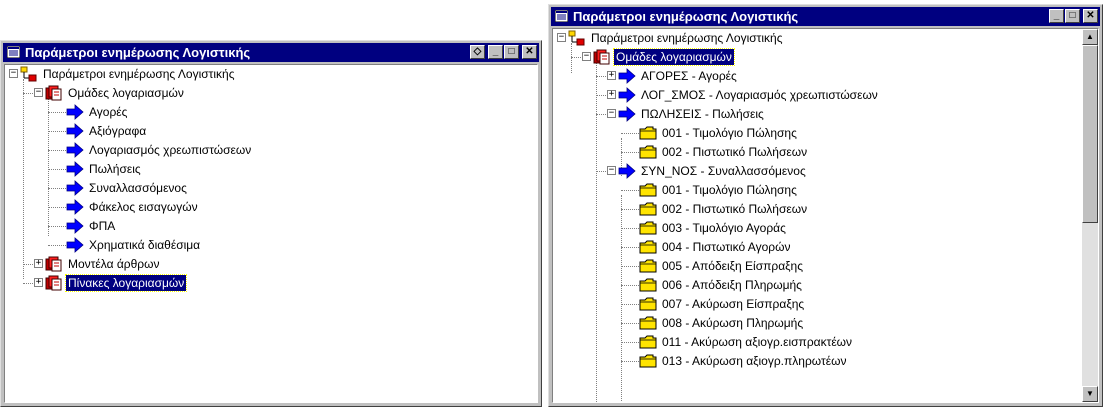 Image resolution: width=1103 pixels, height=407 pixels. I want to click on node-label: Συναλλασσόμενος, so click(138, 188).